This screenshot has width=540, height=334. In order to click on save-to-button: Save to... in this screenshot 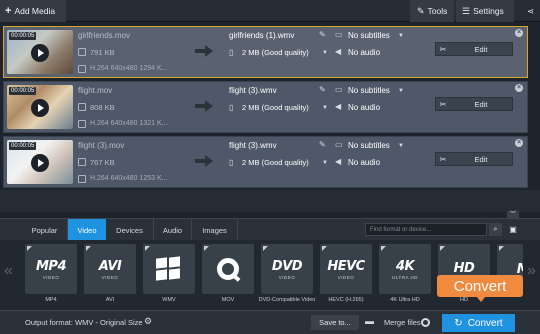, I will do `click(335, 322)`.